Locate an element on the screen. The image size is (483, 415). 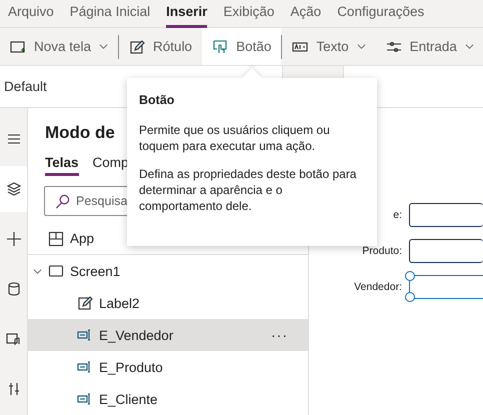
field-label: Produto: is located at coordinates (381, 251).